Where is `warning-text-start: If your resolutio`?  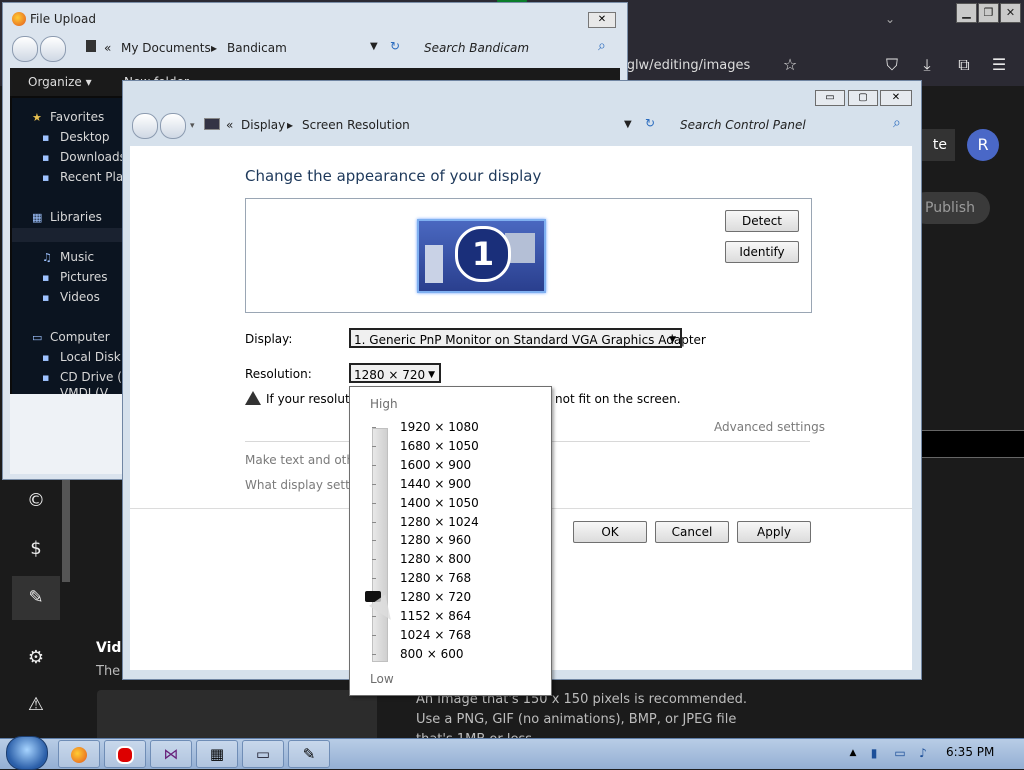
warning-text-start: If your resolutio is located at coordinates (313, 399).